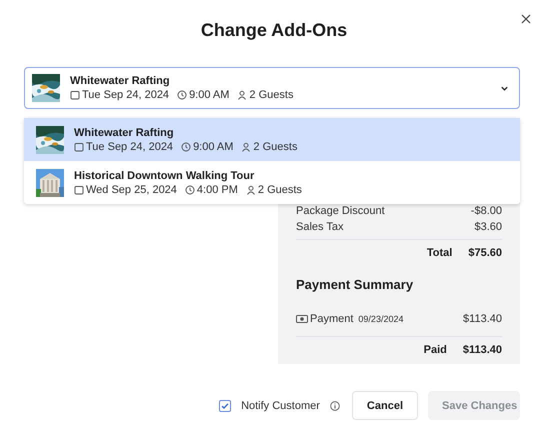 The image size is (548, 444). Describe the element at coordinates (225, 406) in the screenshot. I see `notify-checkbox` at that location.